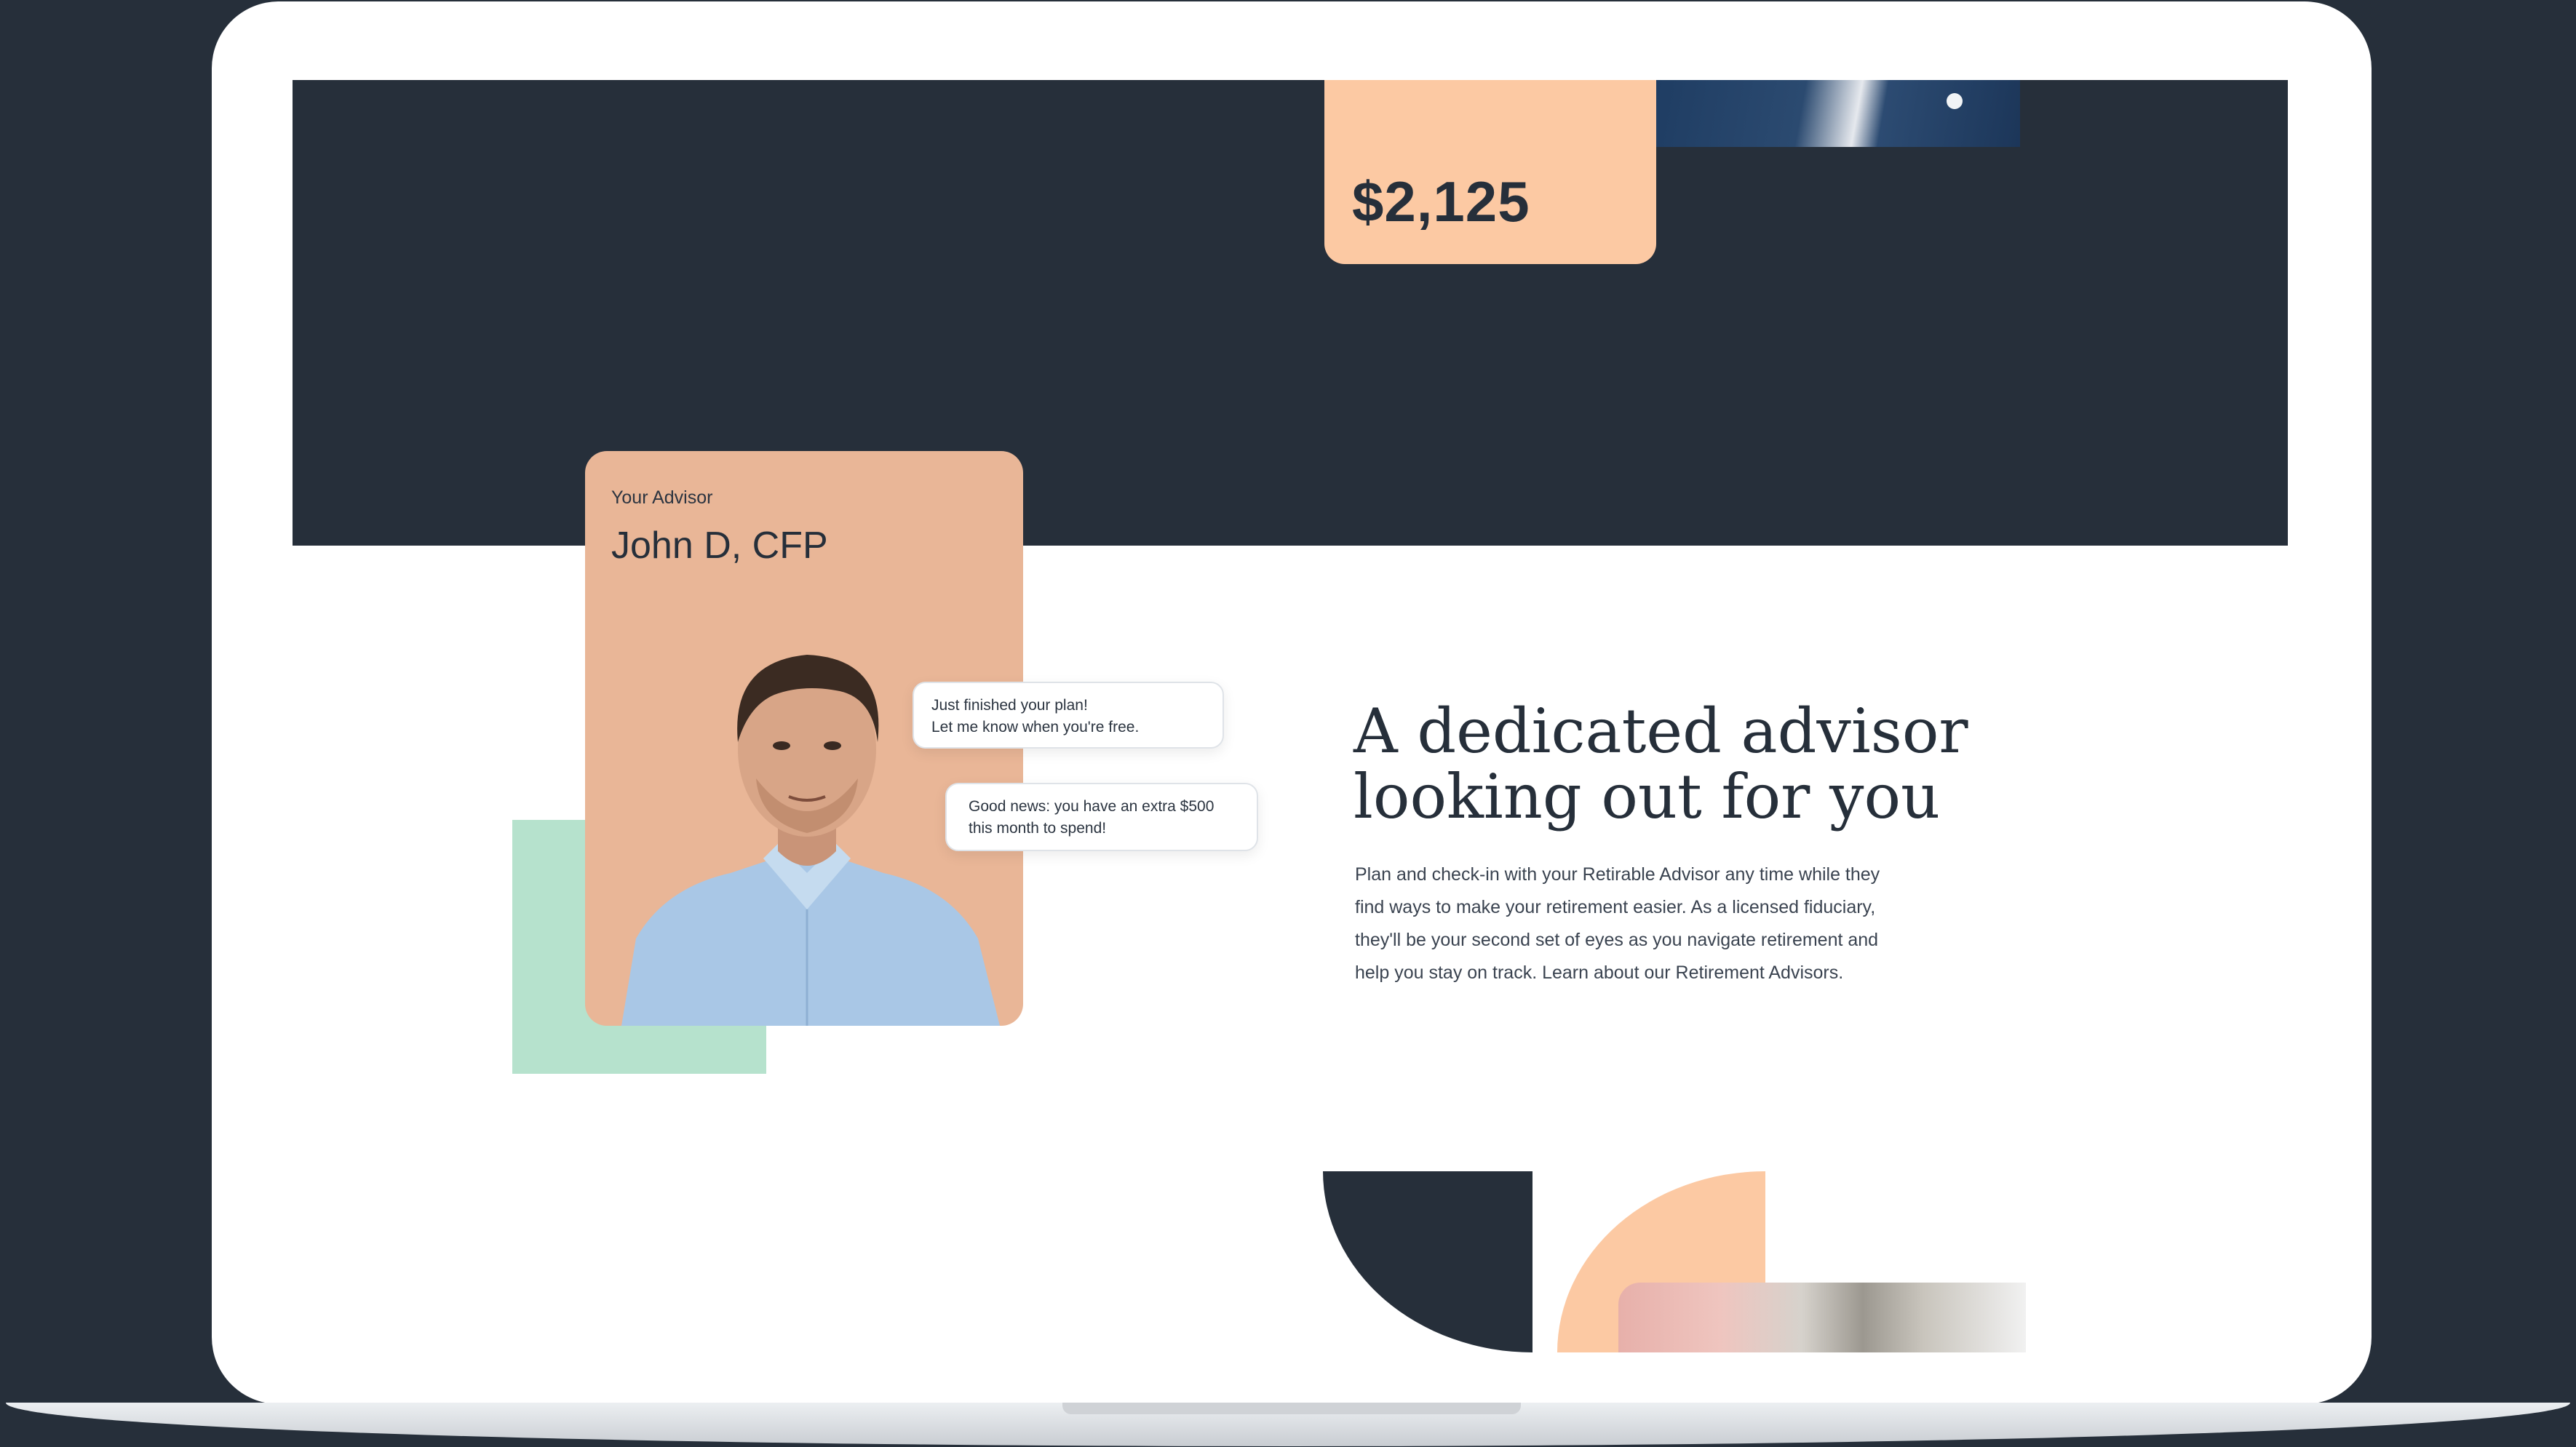  What do you see at coordinates (1035, 727) in the screenshot?
I see `chat-bubble-line: Let me know when you're free.` at bounding box center [1035, 727].